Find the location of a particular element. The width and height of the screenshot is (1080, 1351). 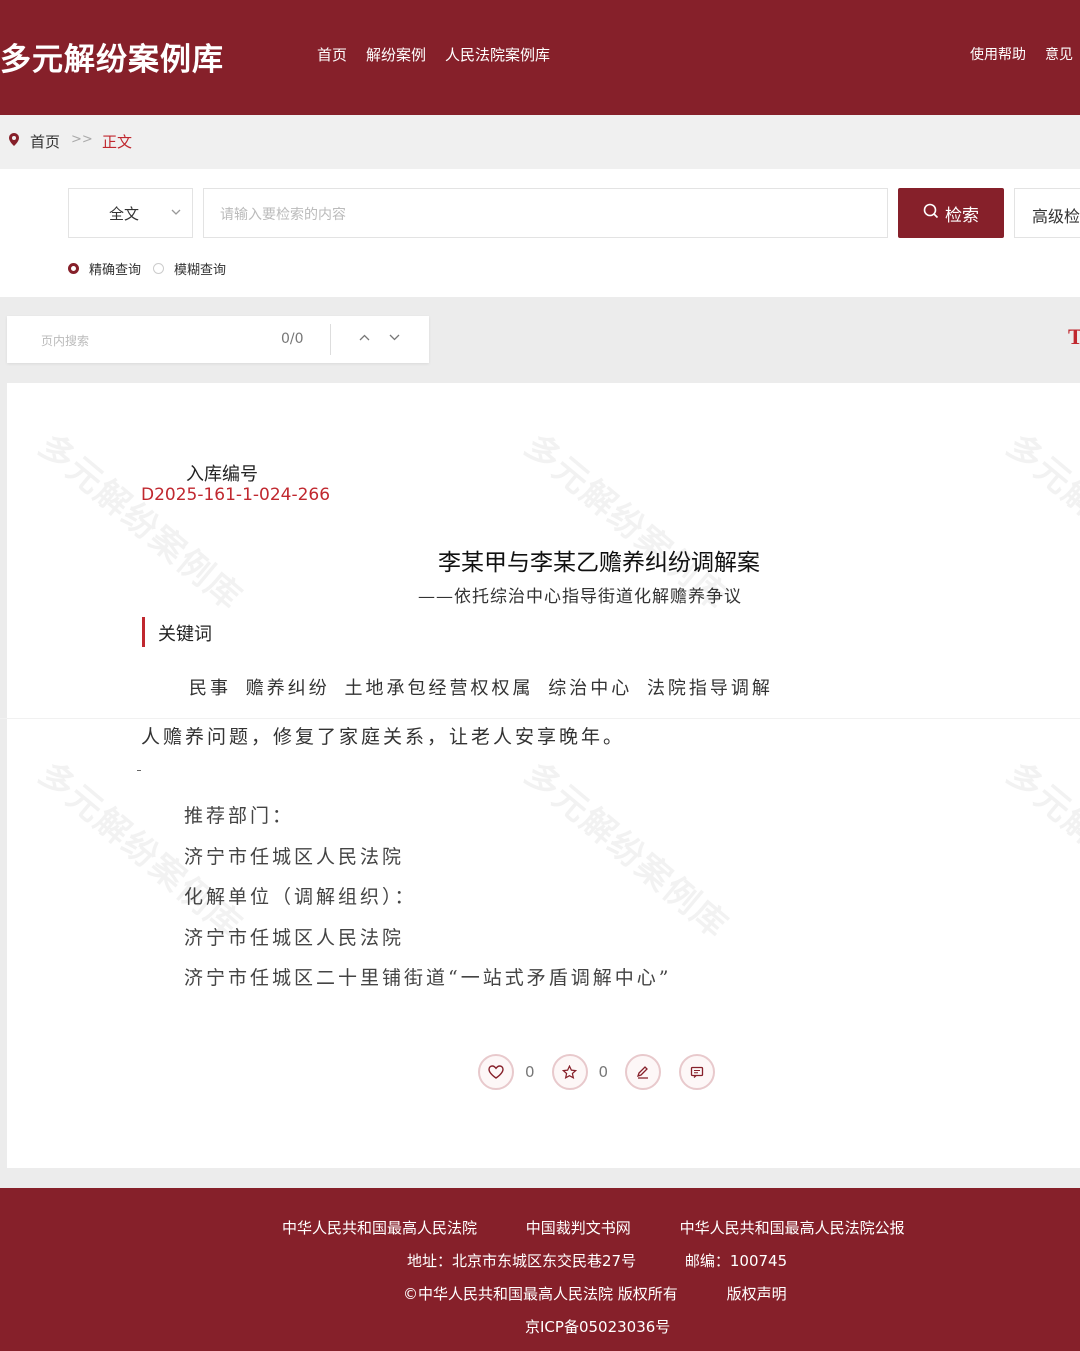

footer-icp: 京ICP备05023036号 is located at coordinates (597, 1326).